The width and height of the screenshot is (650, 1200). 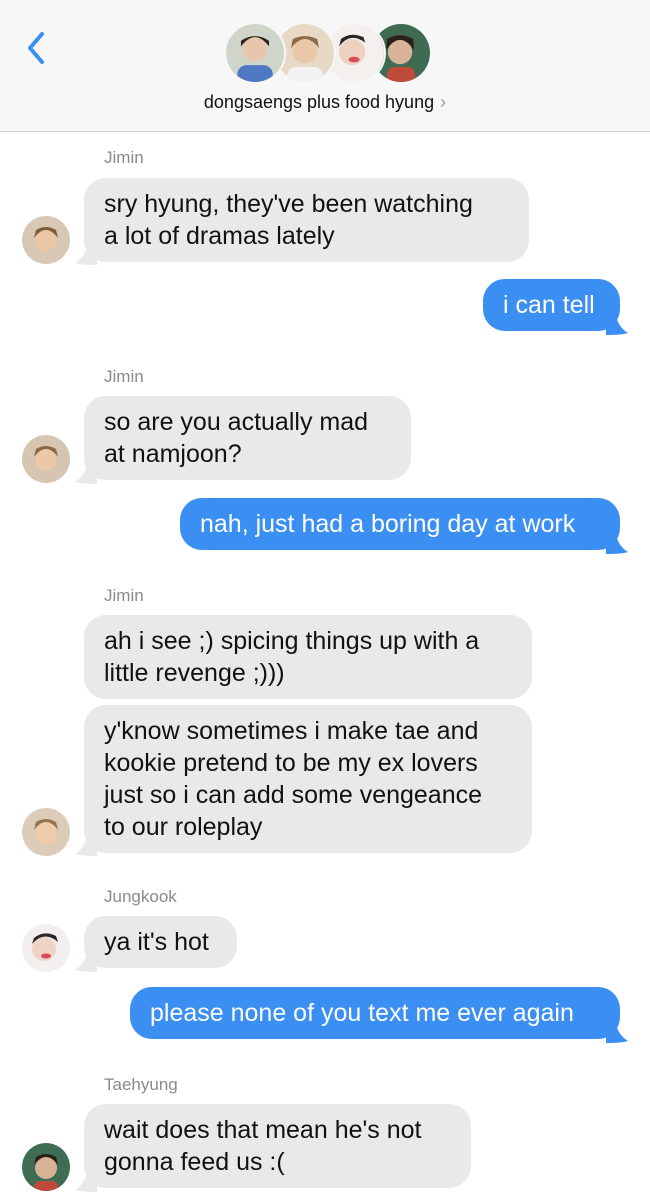 What do you see at coordinates (443, 102) in the screenshot?
I see `chevron-right-icon: ›` at bounding box center [443, 102].